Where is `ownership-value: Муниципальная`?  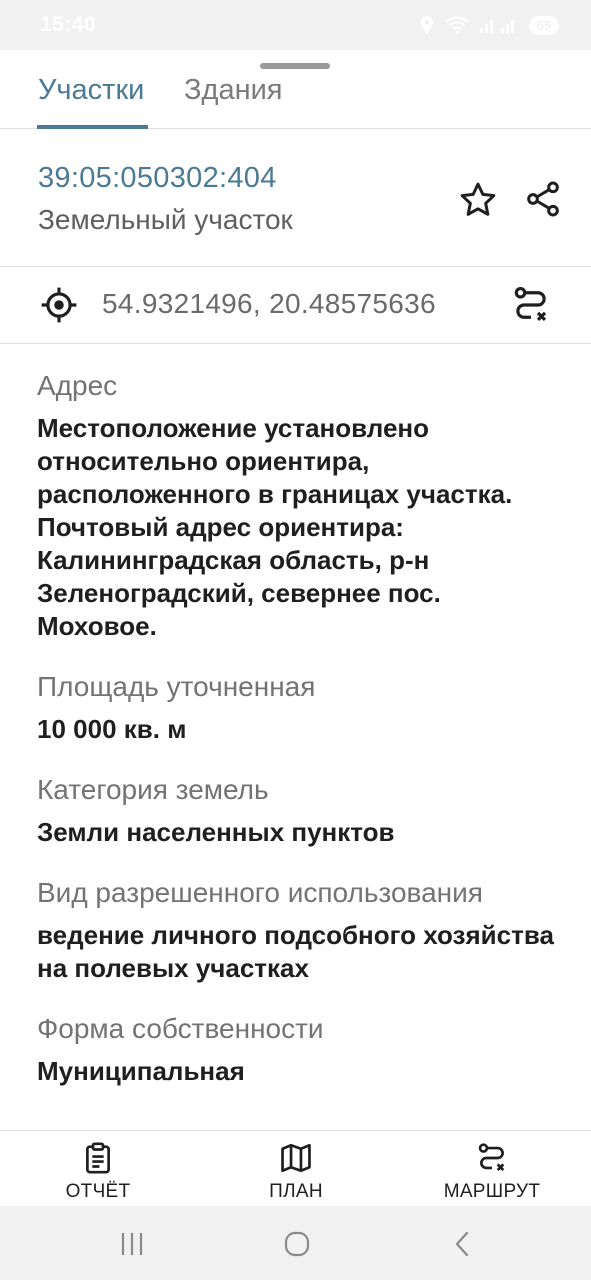 ownership-value: Муниципальная is located at coordinates (141, 1071).